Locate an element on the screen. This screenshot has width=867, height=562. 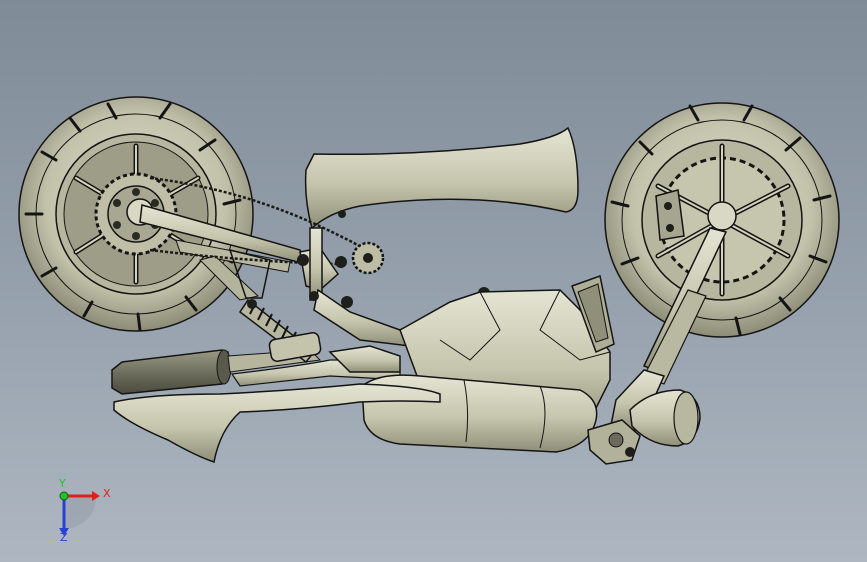
x-axis-label: X is located at coordinates (107, 493).